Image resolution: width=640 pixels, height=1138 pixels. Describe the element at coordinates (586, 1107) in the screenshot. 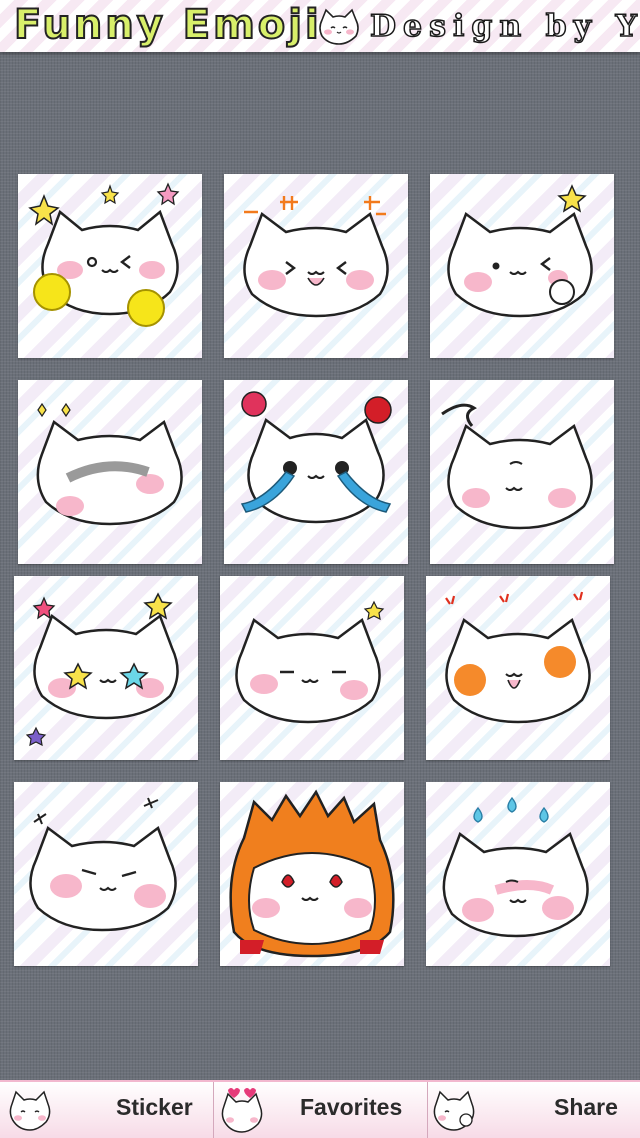

I see `tab-share-label: Share` at that location.